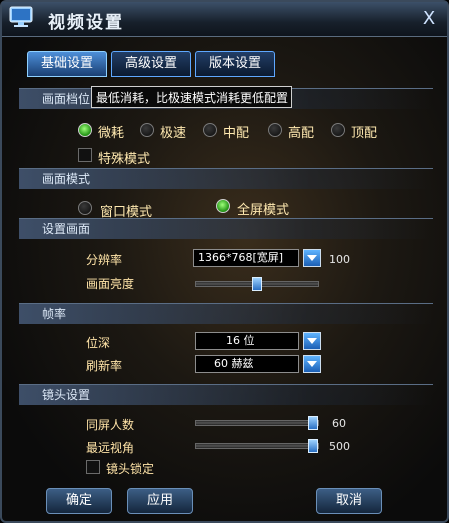  Describe the element at coordinates (236, 133) in the screenshot. I see `radio-quality-medium-label: 中配` at that location.